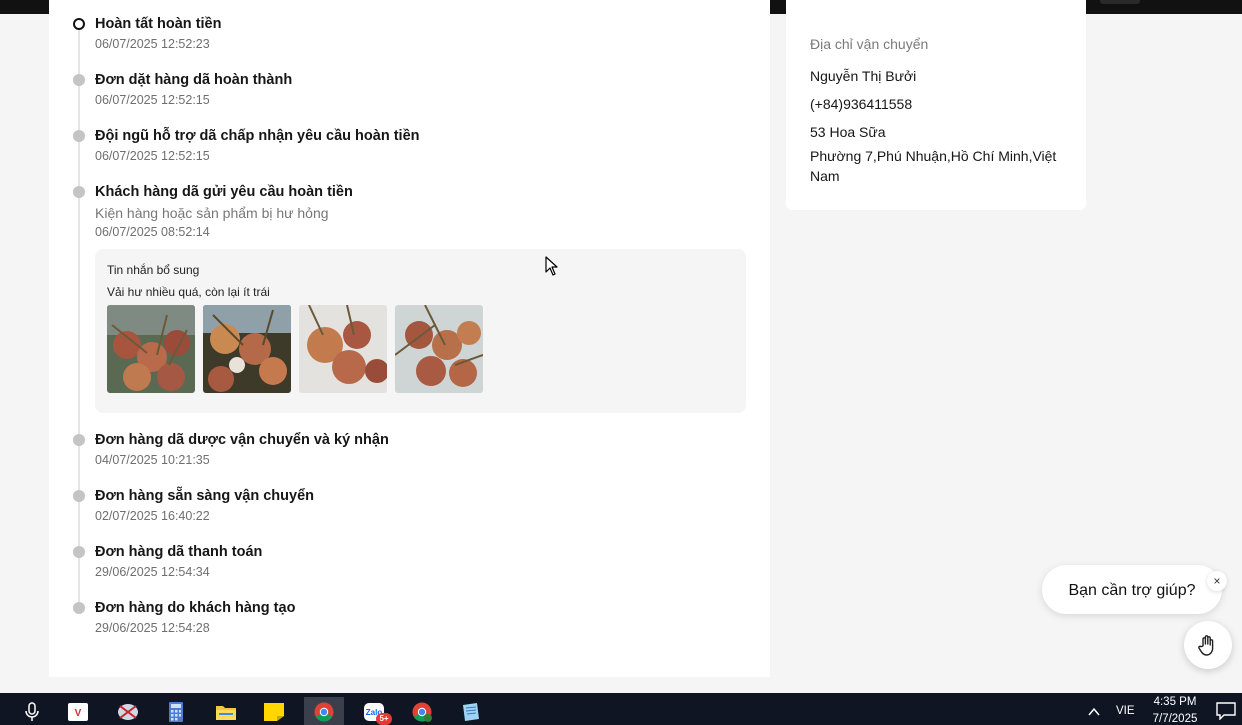 Image resolution: width=1242 pixels, height=725 pixels. I want to click on mouse-cursor-icon, so click(551, 266).